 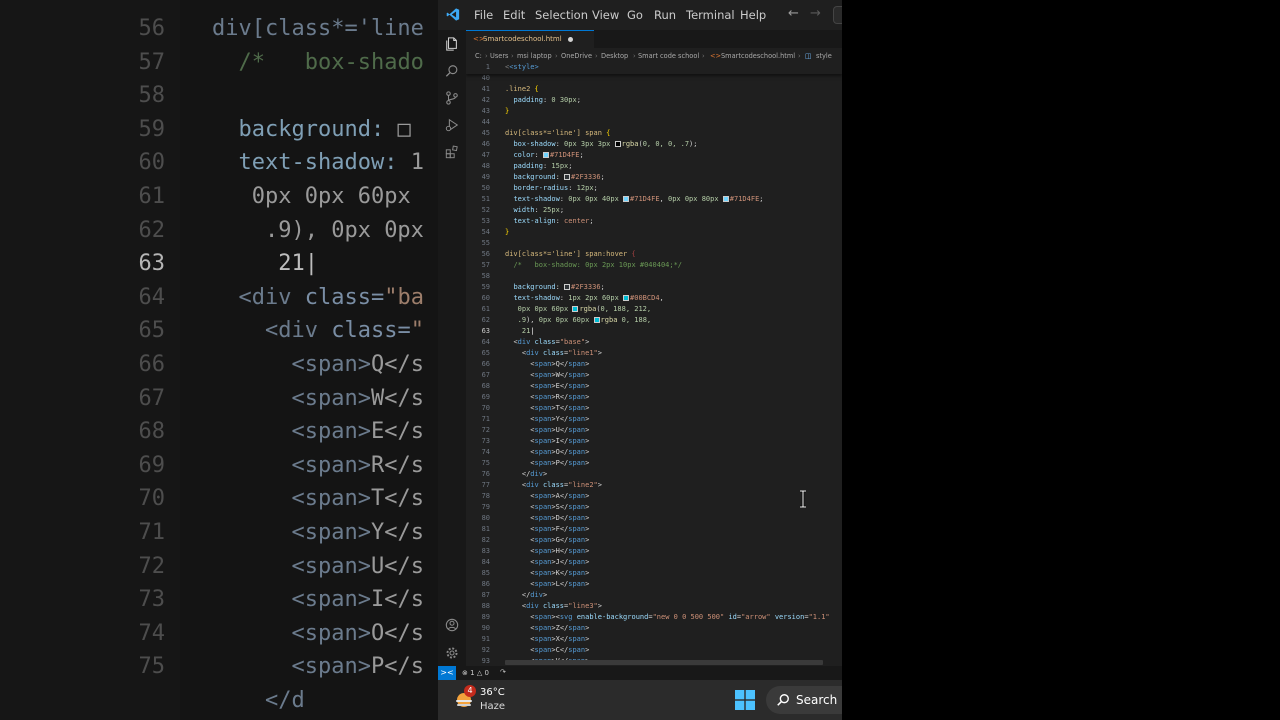 I want to click on menu-edit: Edit, so click(x=514, y=15).